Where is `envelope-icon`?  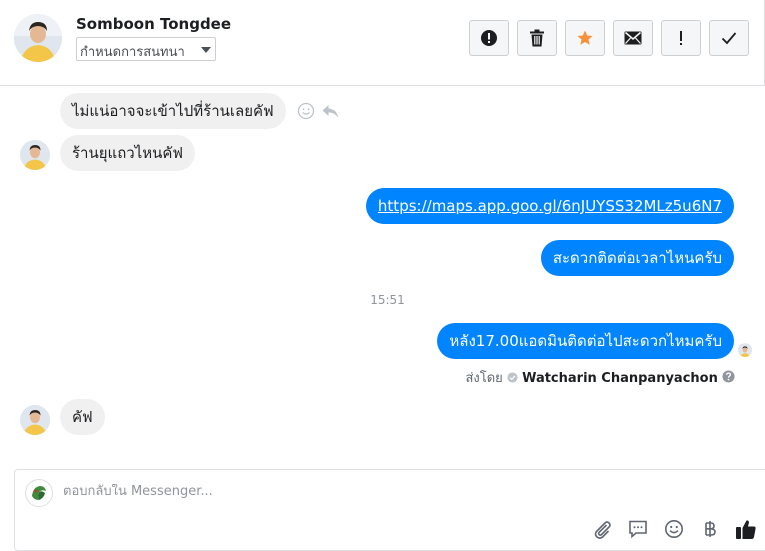 envelope-icon is located at coordinates (633, 38).